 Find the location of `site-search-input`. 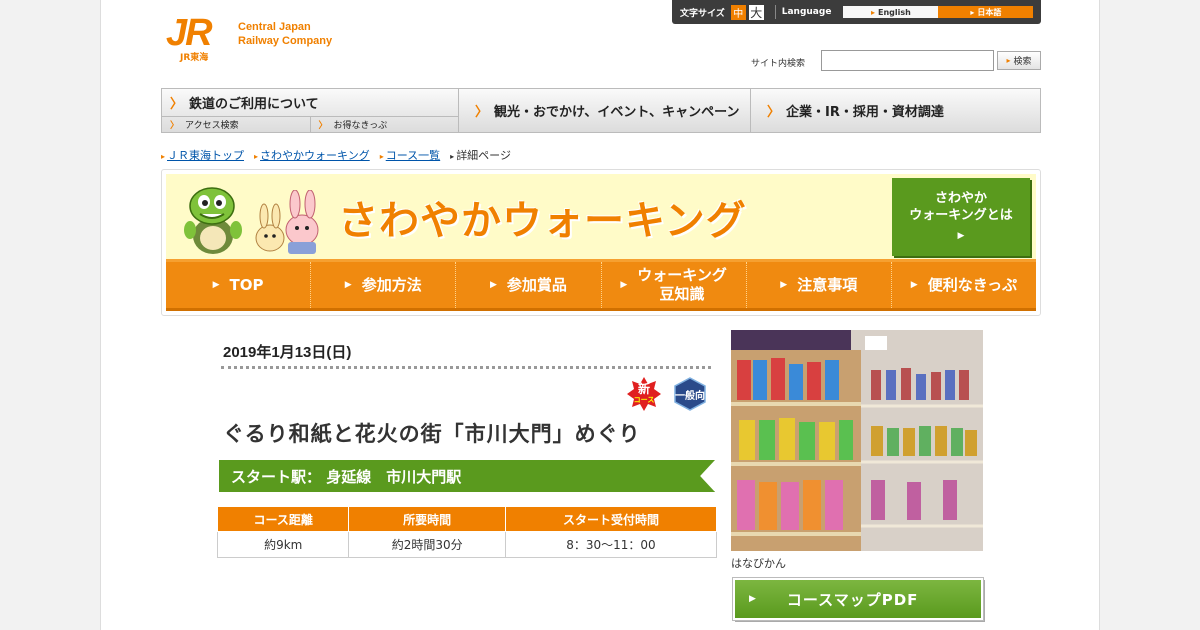

site-search-input is located at coordinates (907, 60).